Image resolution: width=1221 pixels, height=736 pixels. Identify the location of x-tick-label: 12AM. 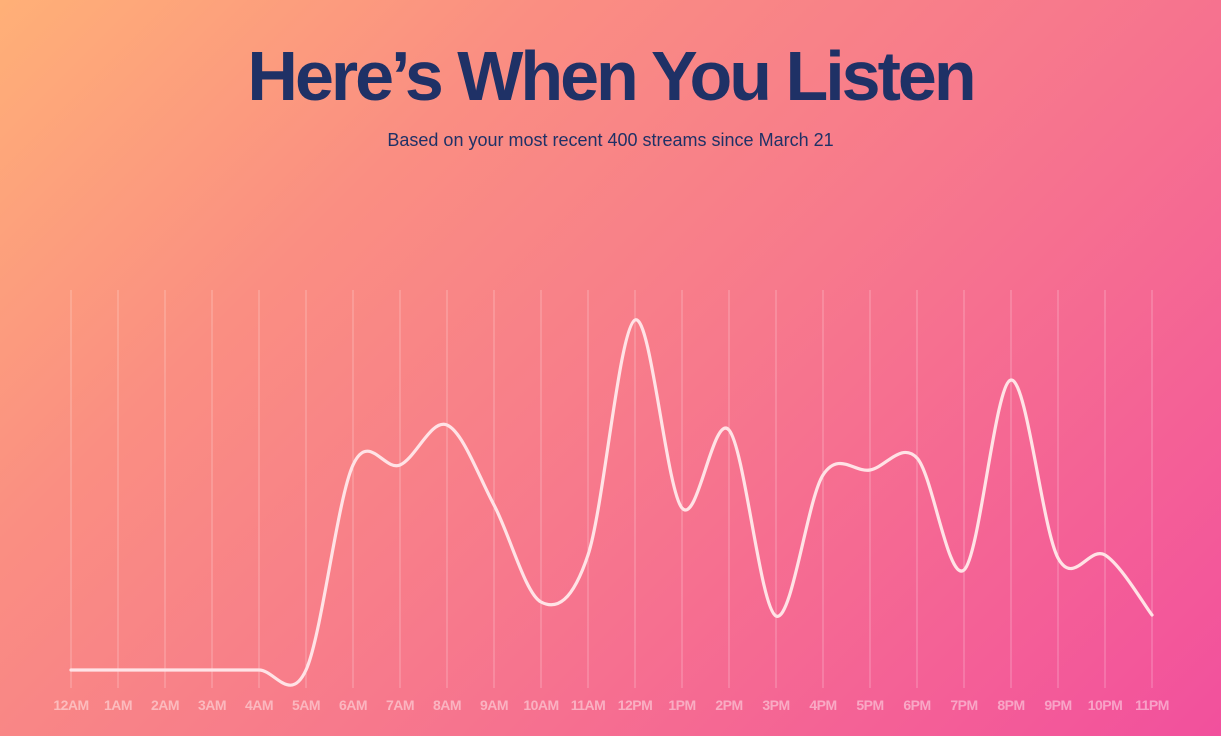
(70, 705).